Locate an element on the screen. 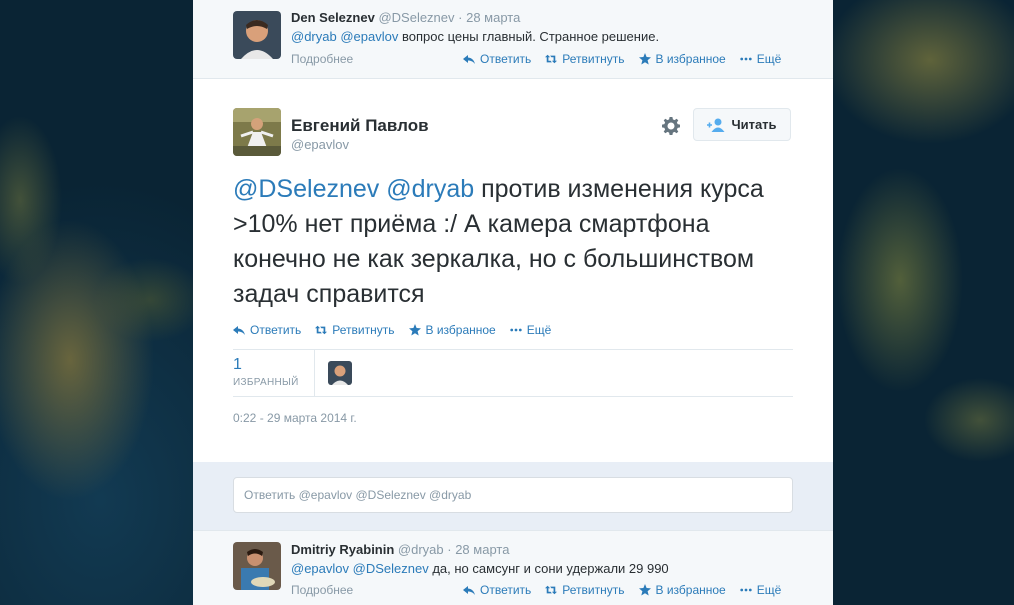  reply-input: Ответить @epavlov @DSeleznev @dryab is located at coordinates (513, 495).